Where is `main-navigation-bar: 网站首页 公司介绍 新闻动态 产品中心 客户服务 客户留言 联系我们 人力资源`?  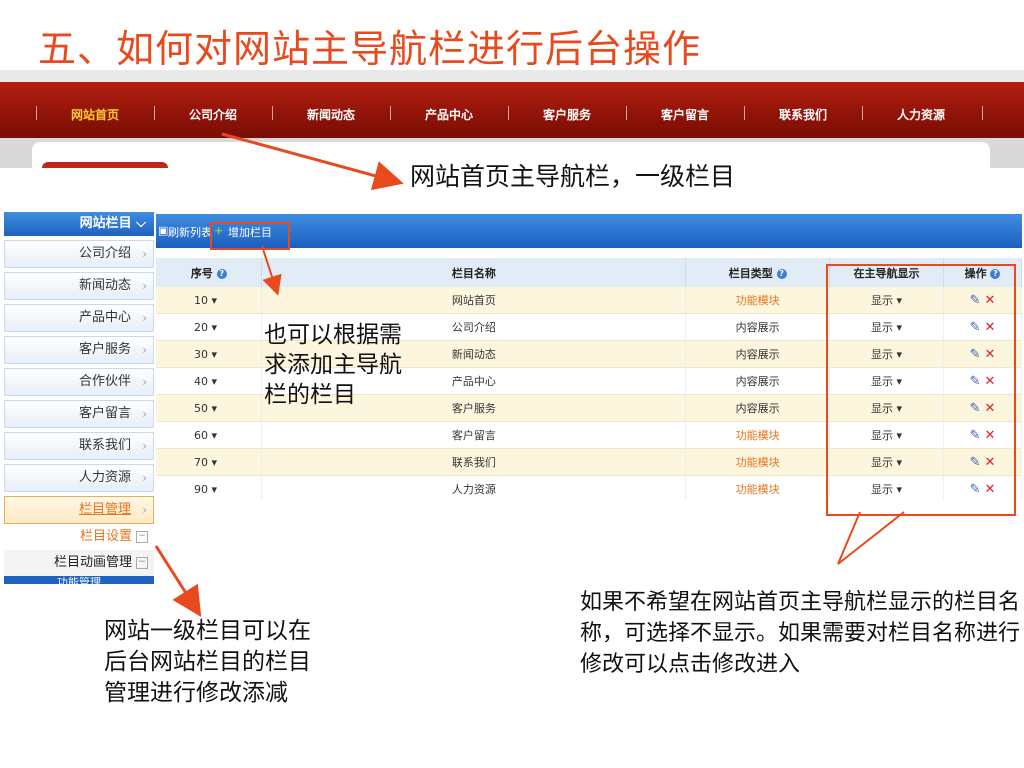
main-navigation-bar: 网站首页 公司介绍 新闻动态 产品中心 客户服务 客户留言 联系我们 人力资源 is located at coordinates (512, 110).